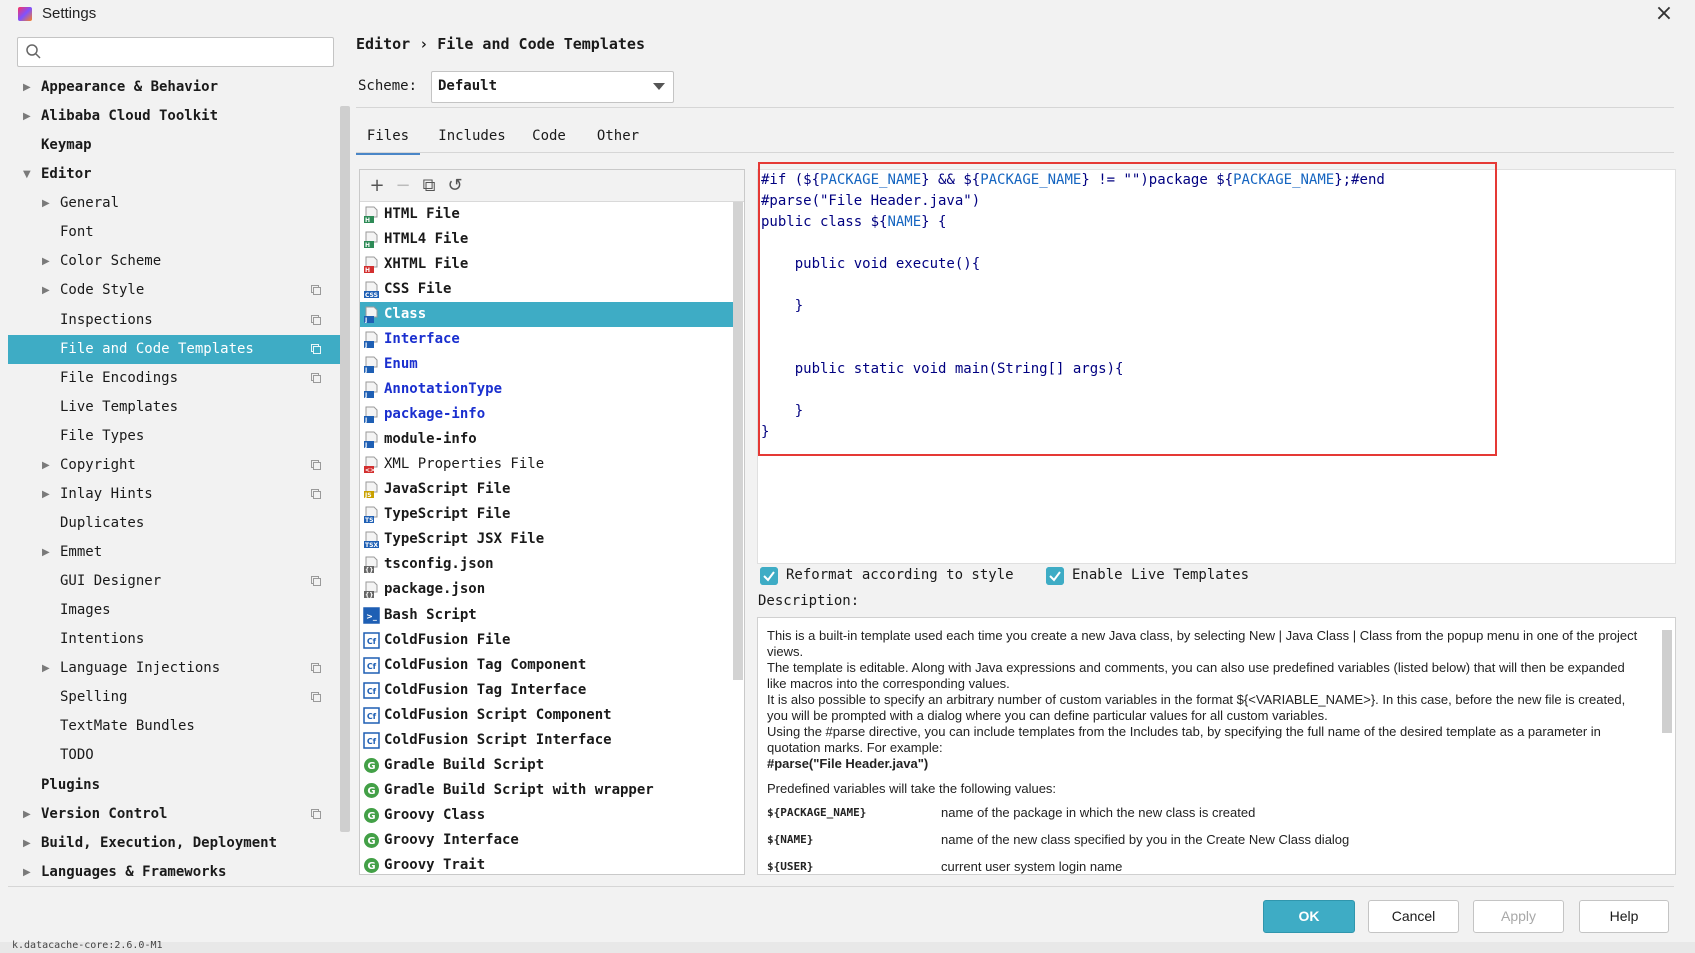  I want to click on sidebar-item-todo: TODO, so click(175, 755).